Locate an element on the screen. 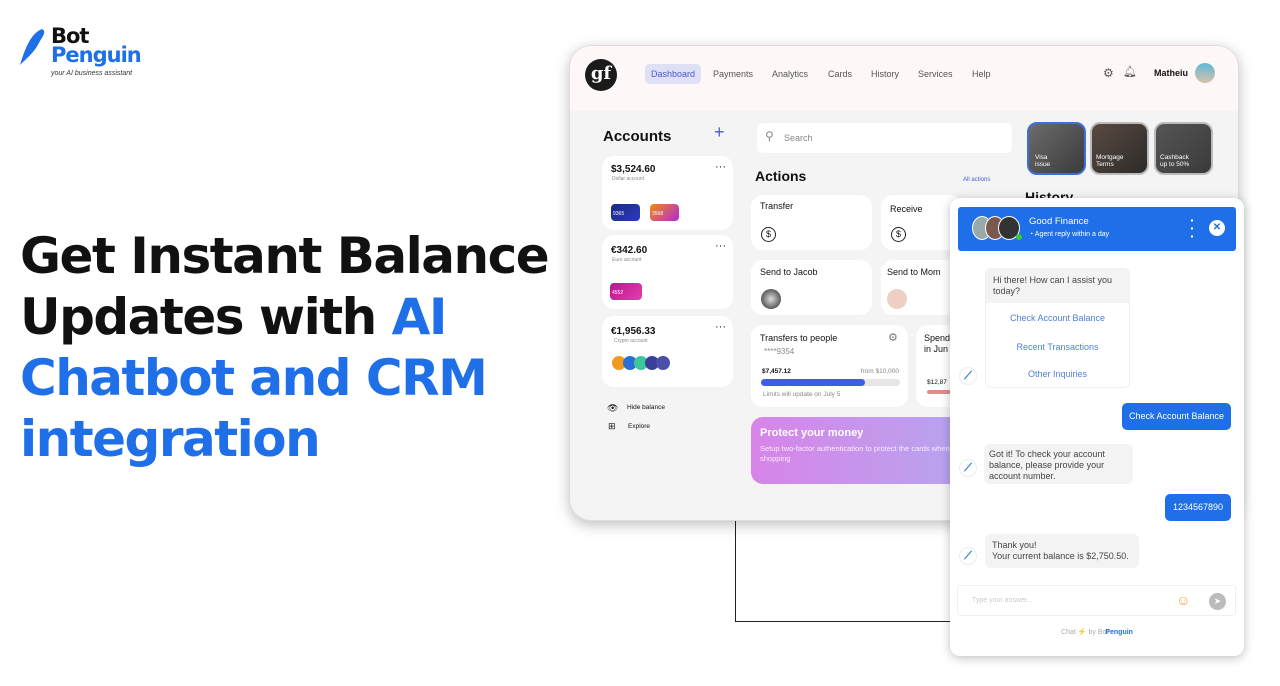 Image resolution: width=1280 pixels, height=686 pixels. message-line: Thank you! is located at coordinates (1014, 545).